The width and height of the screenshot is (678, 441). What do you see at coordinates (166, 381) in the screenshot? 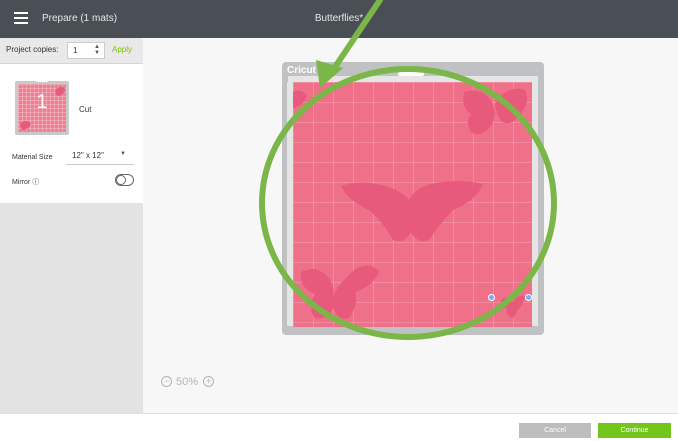
I see `zoom-out-icon: −` at bounding box center [166, 381].